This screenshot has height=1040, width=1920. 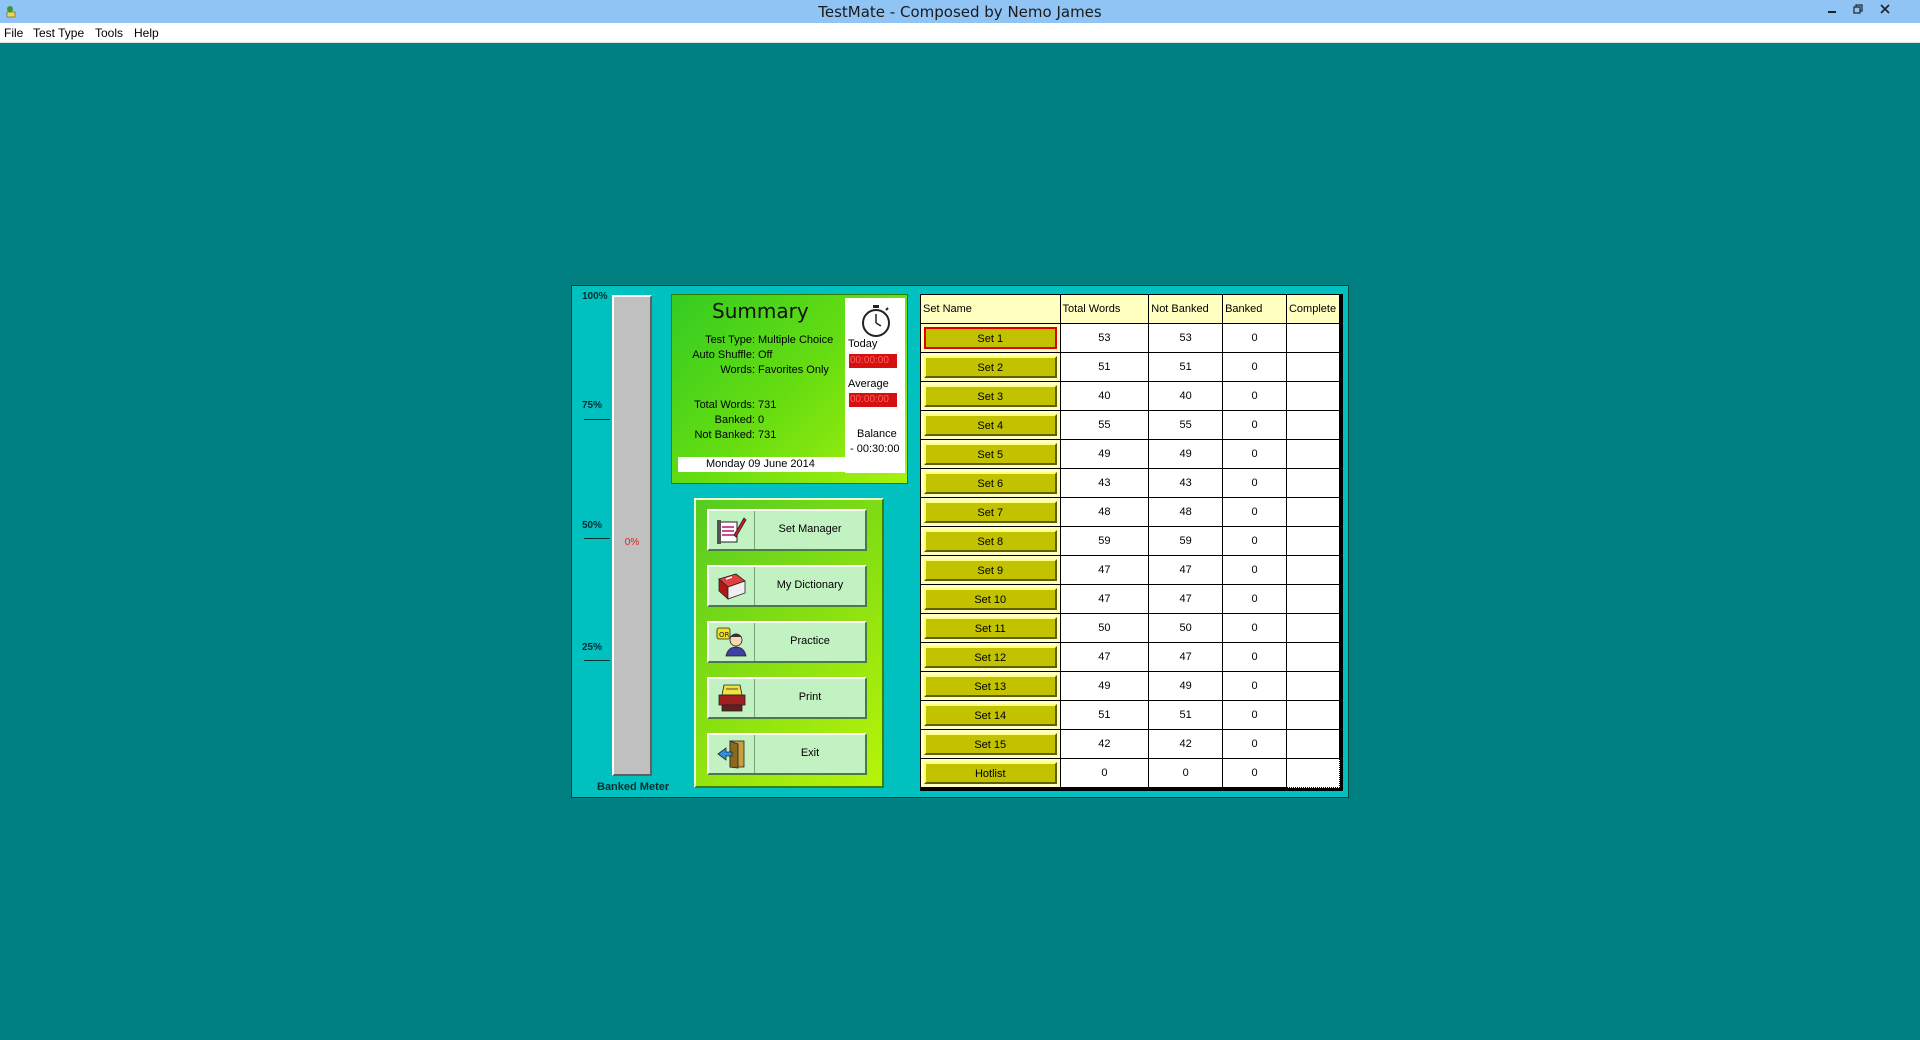 What do you see at coordinates (730, 340) in the screenshot?
I see `summary-label-test-type: Test Type:` at bounding box center [730, 340].